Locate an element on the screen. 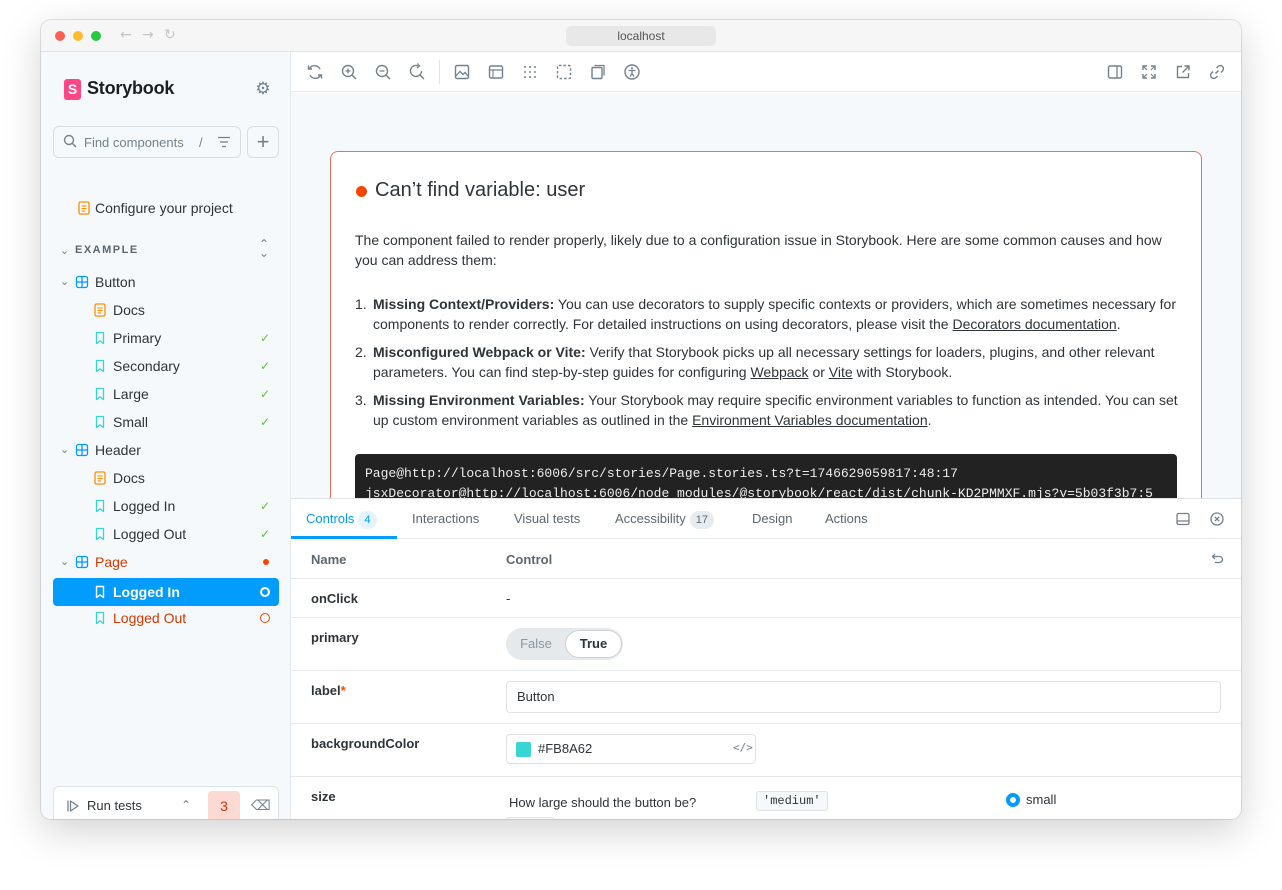 Image resolution: width=1282 pixels, height=890 pixels. tab-visual-tests: Visual tests is located at coordinates (547, 519).